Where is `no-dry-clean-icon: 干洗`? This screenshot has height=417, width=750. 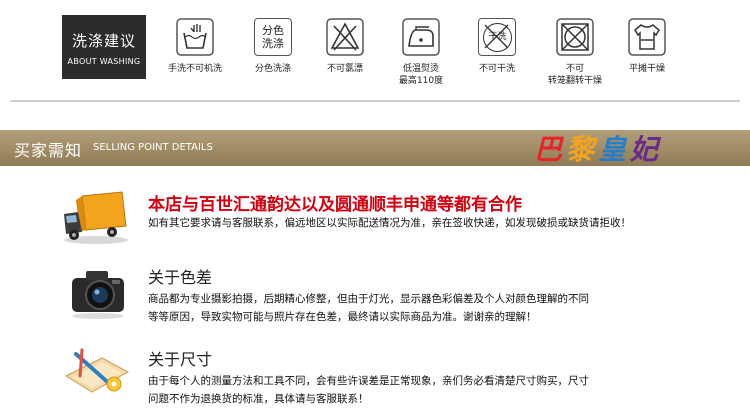
no-dry-clean-icon: 干洗 is located at coordinates (497, 37).